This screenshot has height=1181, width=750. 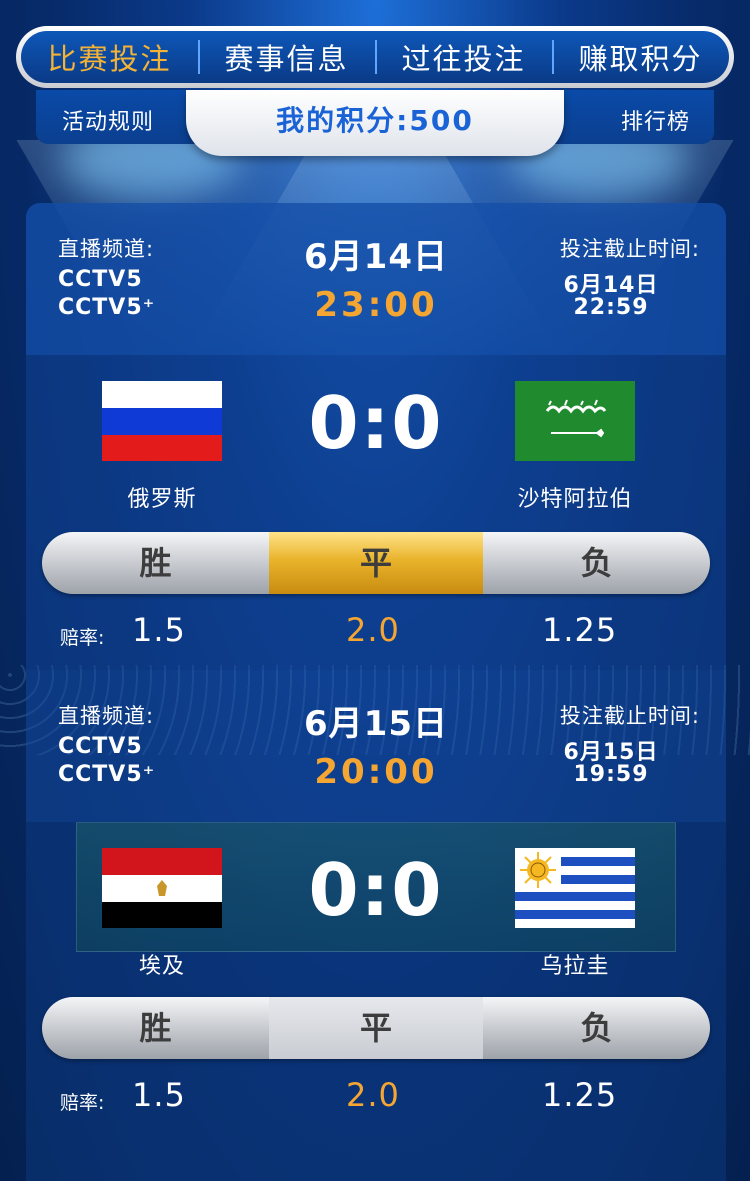 What do you see at coordinates (108, 120) in the screenshot?
I see `rules-link: 活动规则` at bounding box center [108, 120].